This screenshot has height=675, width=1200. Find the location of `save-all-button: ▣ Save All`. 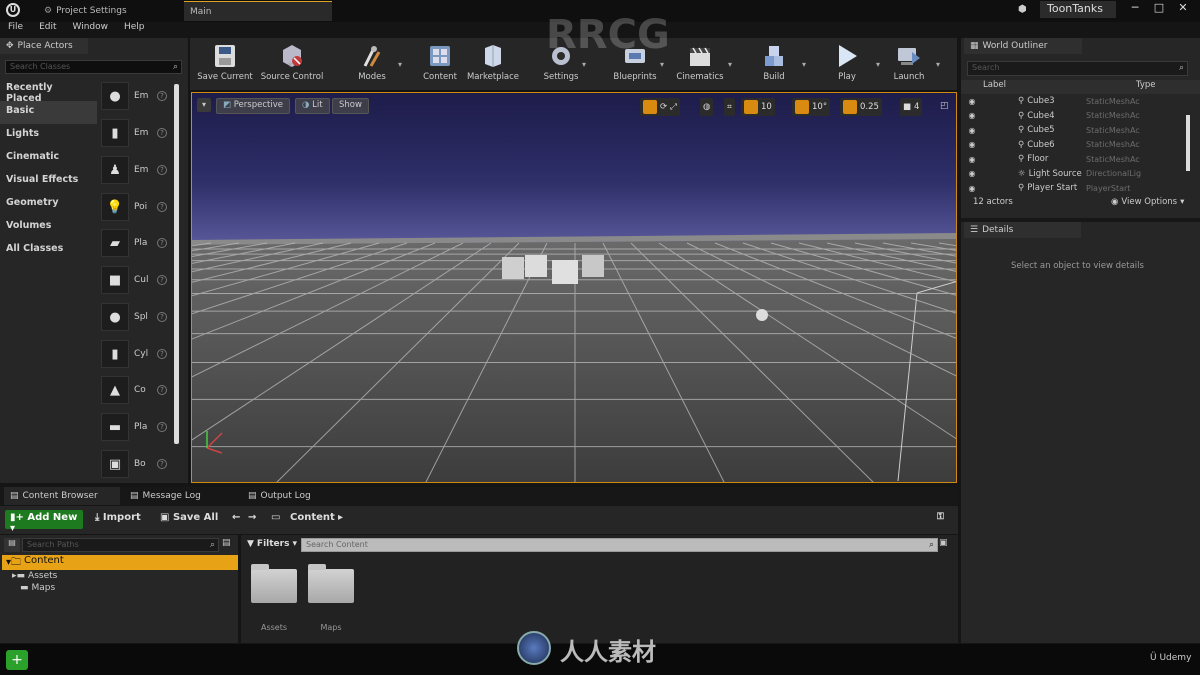

save-all-button: ▣ Save All is located at coordinates (189, 517).